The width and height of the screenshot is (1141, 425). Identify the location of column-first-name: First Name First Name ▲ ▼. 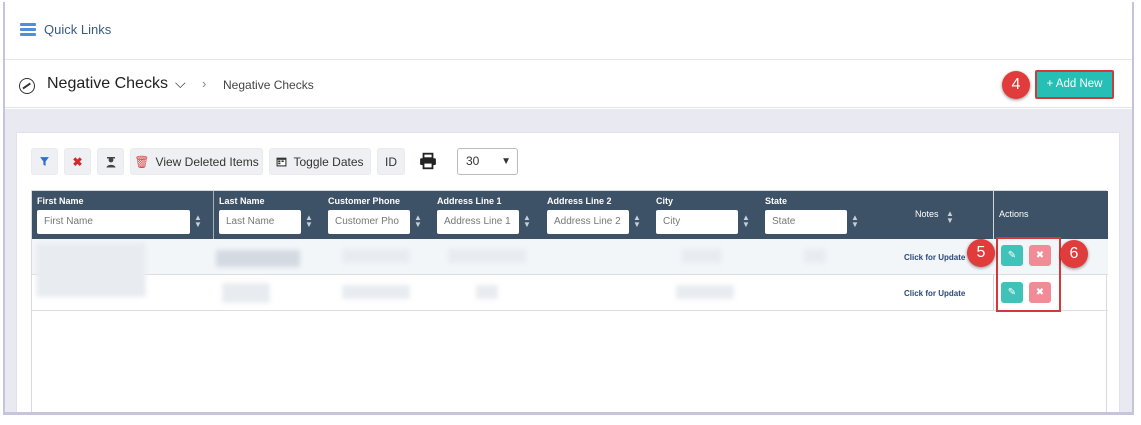
(122, 215).